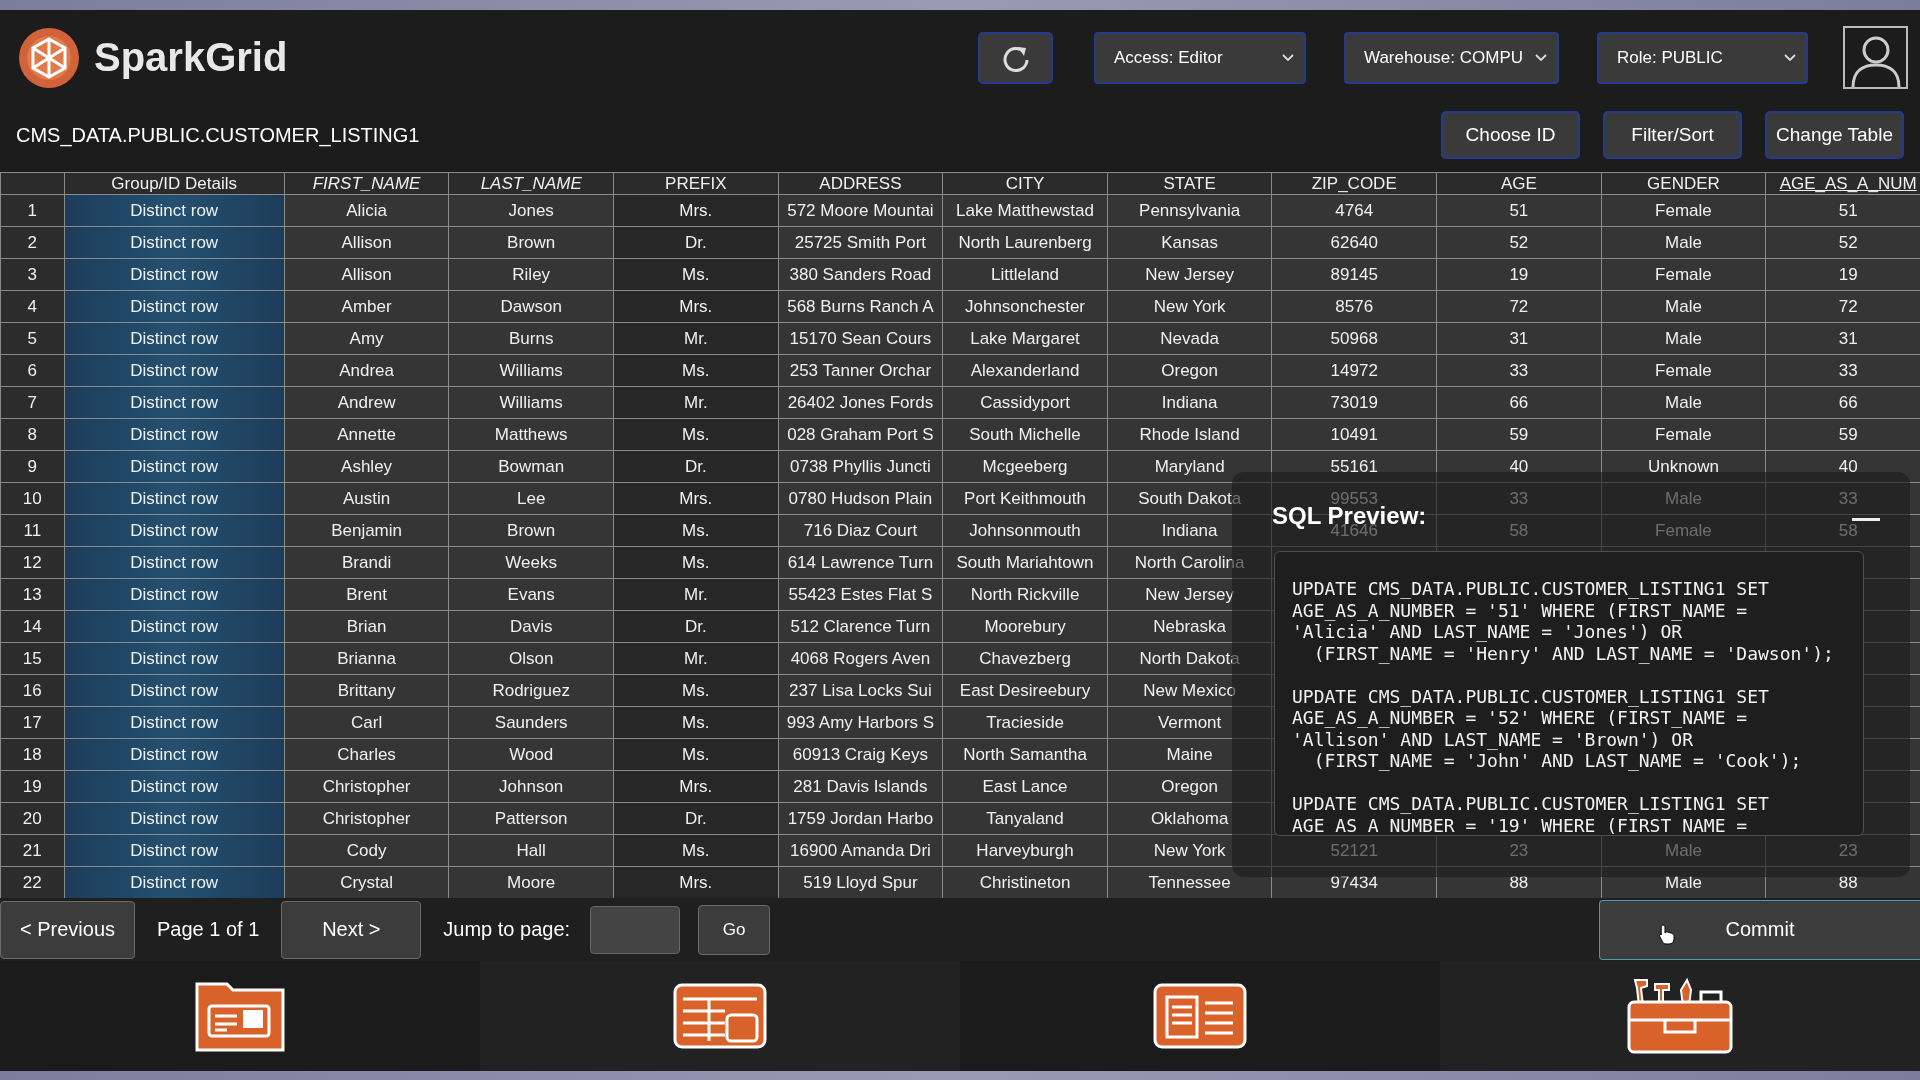 The width and height of the screenshot is (1920, 1080). Describe the element at coordinates (860, 754) in the screenshot. I see `table-cell: 60913 Craig Keys` at that location.